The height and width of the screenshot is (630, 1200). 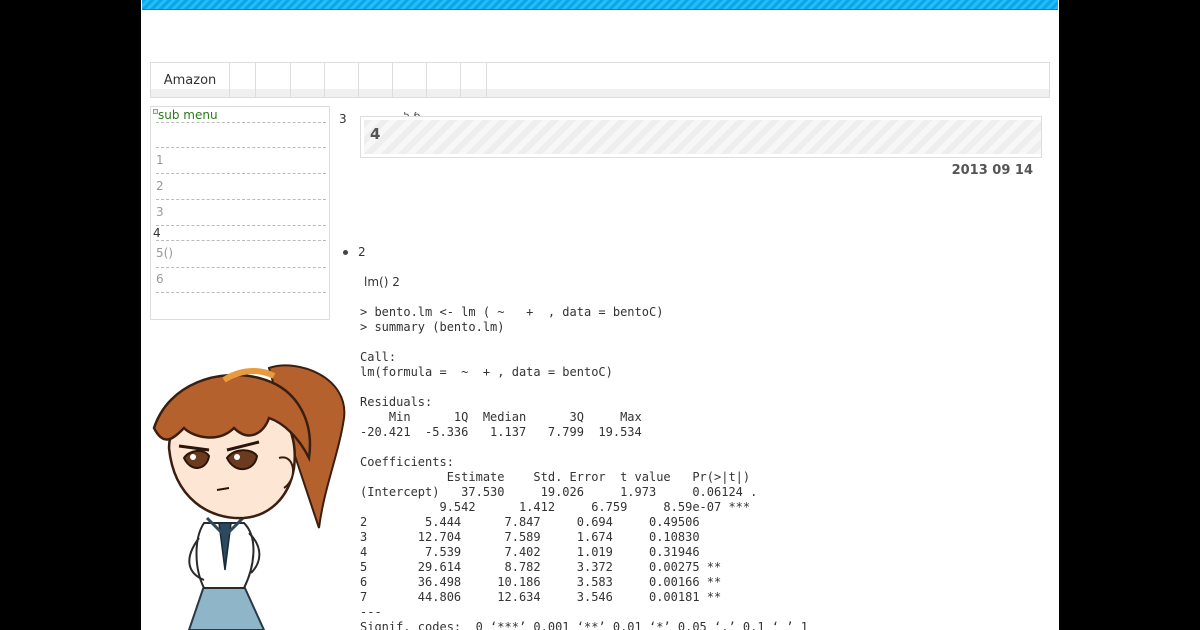 I want to click on code-line: 3 12.704 7.589 1.674 0.10830, so click(x=530, y=537).